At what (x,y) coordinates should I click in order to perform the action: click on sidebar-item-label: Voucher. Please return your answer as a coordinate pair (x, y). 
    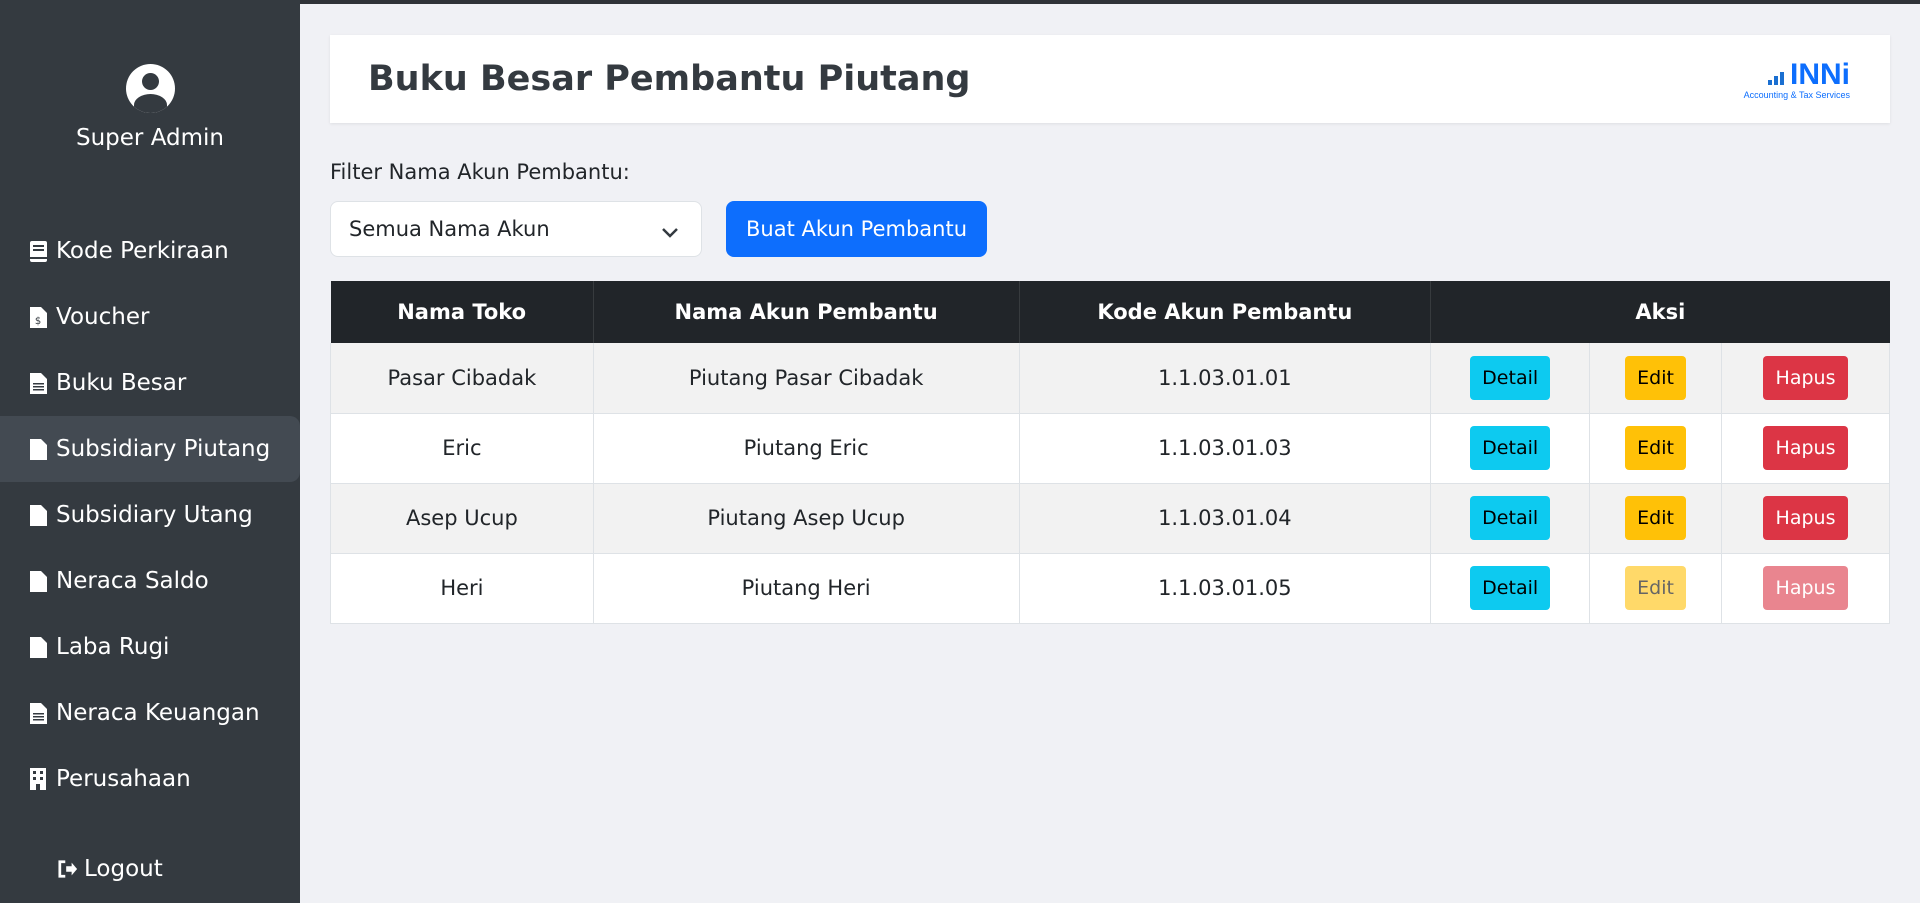
    Looking at the image, I should click on (103, 317).